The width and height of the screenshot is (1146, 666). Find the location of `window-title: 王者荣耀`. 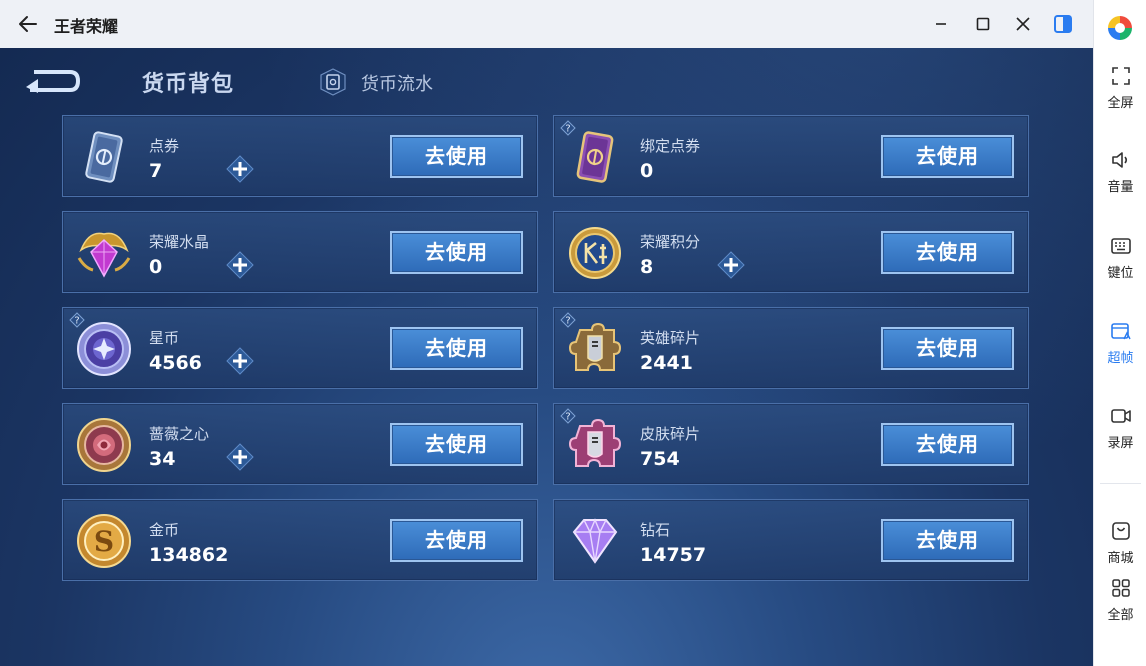

window-title: 王者荣耀 is located at coordinates (86, 26).